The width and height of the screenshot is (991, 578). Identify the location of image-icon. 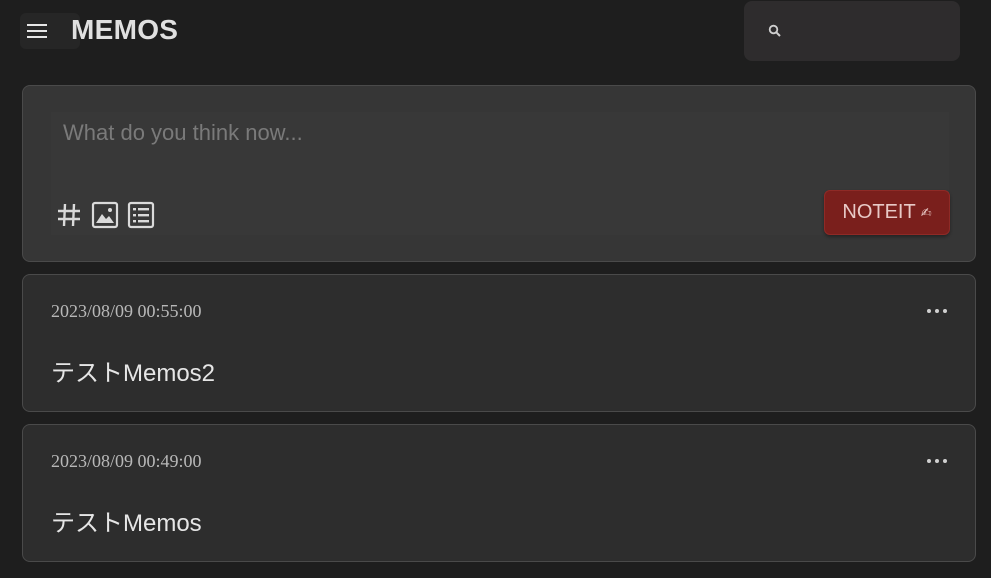
(105, 215).